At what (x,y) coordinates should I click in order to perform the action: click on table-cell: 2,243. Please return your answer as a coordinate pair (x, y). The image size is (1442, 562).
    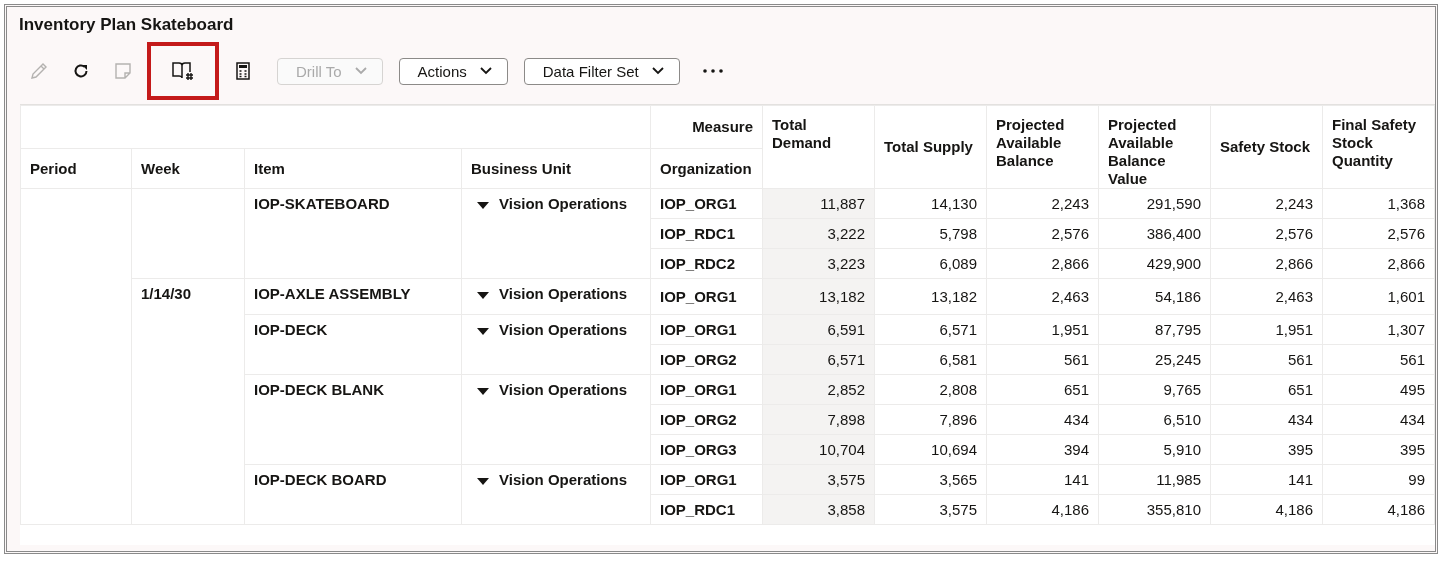
    Looking at the image, I should click on (1294, 203).